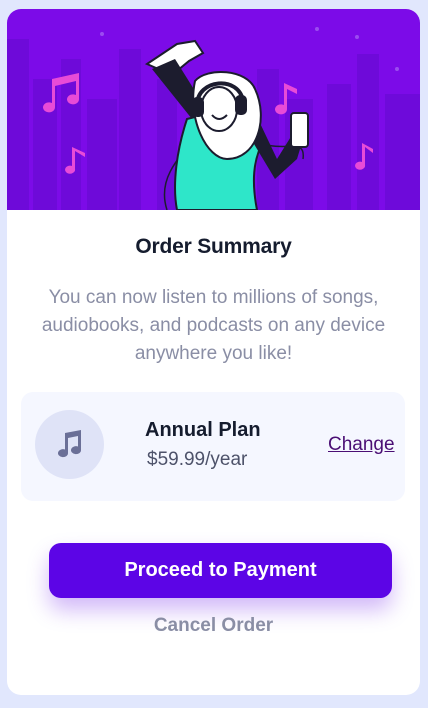 The image size is (428, 708). Describe the element at coordinates (69, 444) in the screenshot. I see `music-note-icon` at that location.